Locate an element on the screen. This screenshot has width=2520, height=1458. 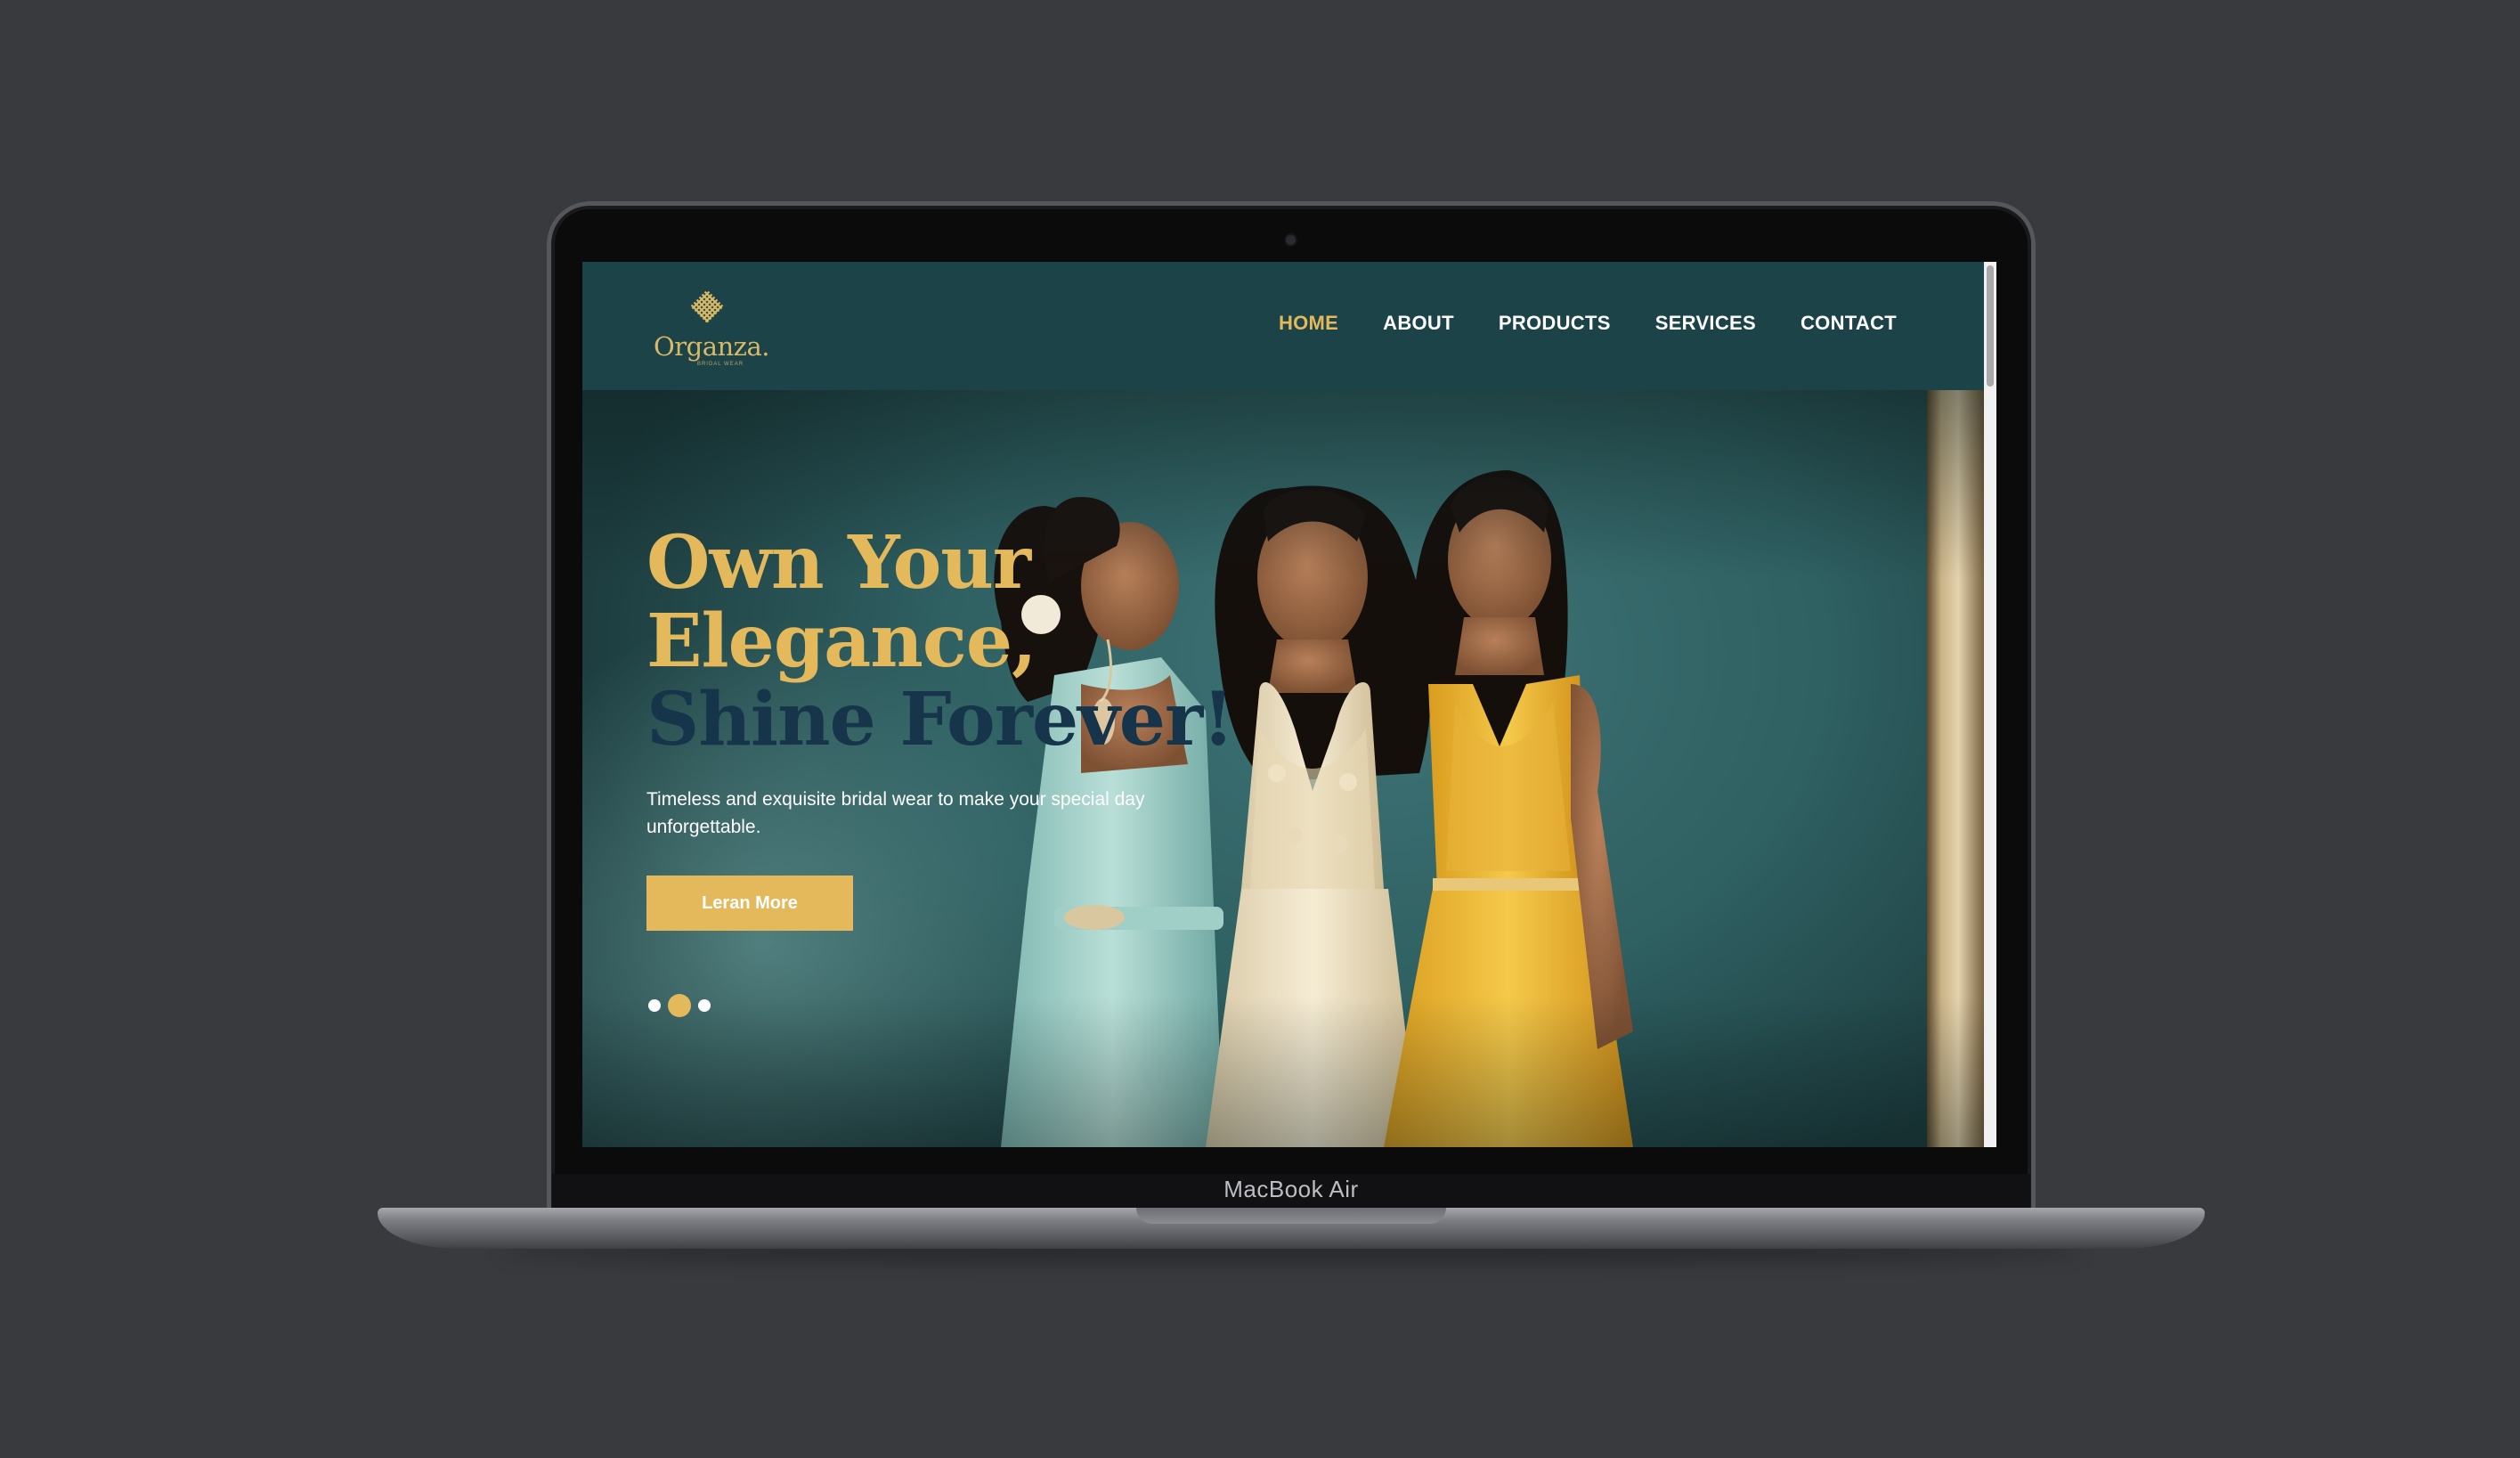
nav-item-services: SERVICES is located at coordinates (1705, 323).